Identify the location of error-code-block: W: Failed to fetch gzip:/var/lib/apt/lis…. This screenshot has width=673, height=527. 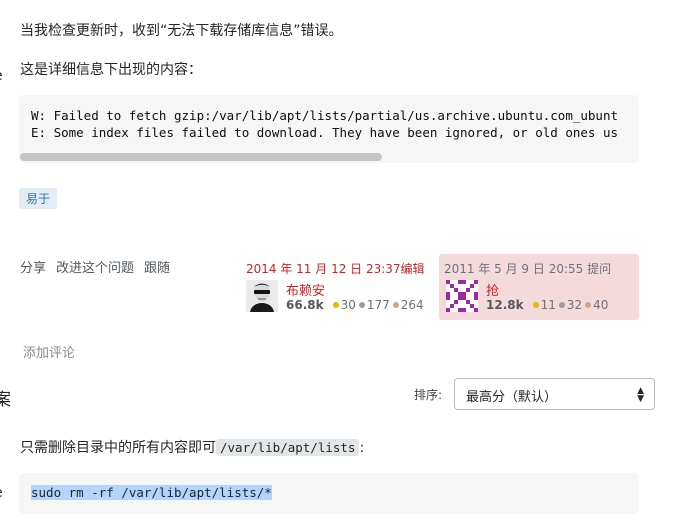
(329, 129).